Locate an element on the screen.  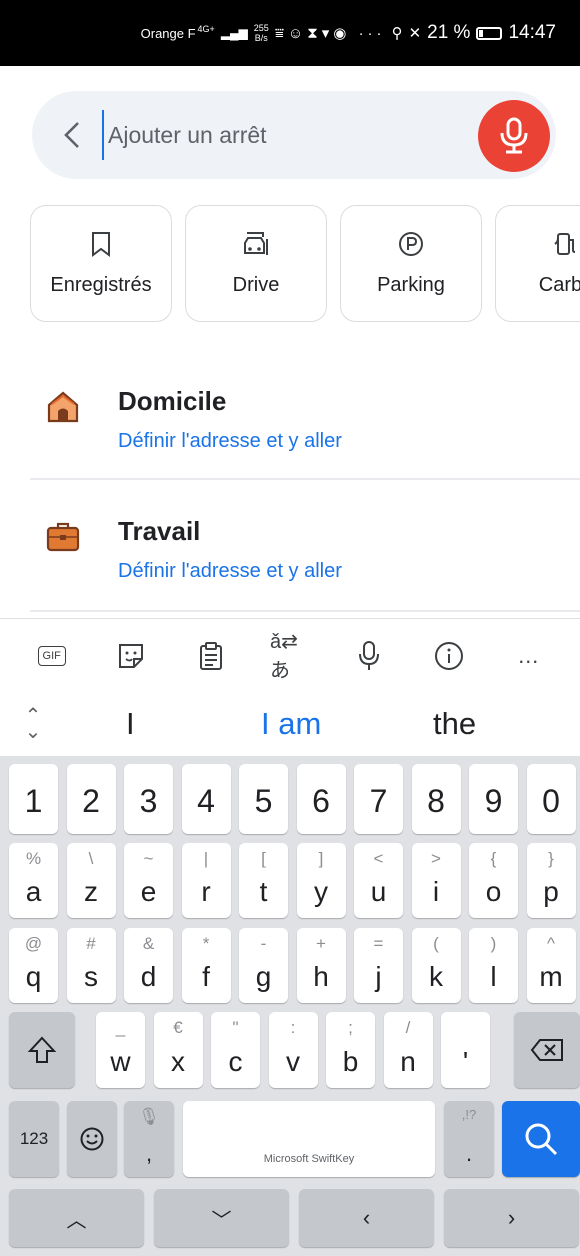
backspace-key is located at coordinates (547, 1050).